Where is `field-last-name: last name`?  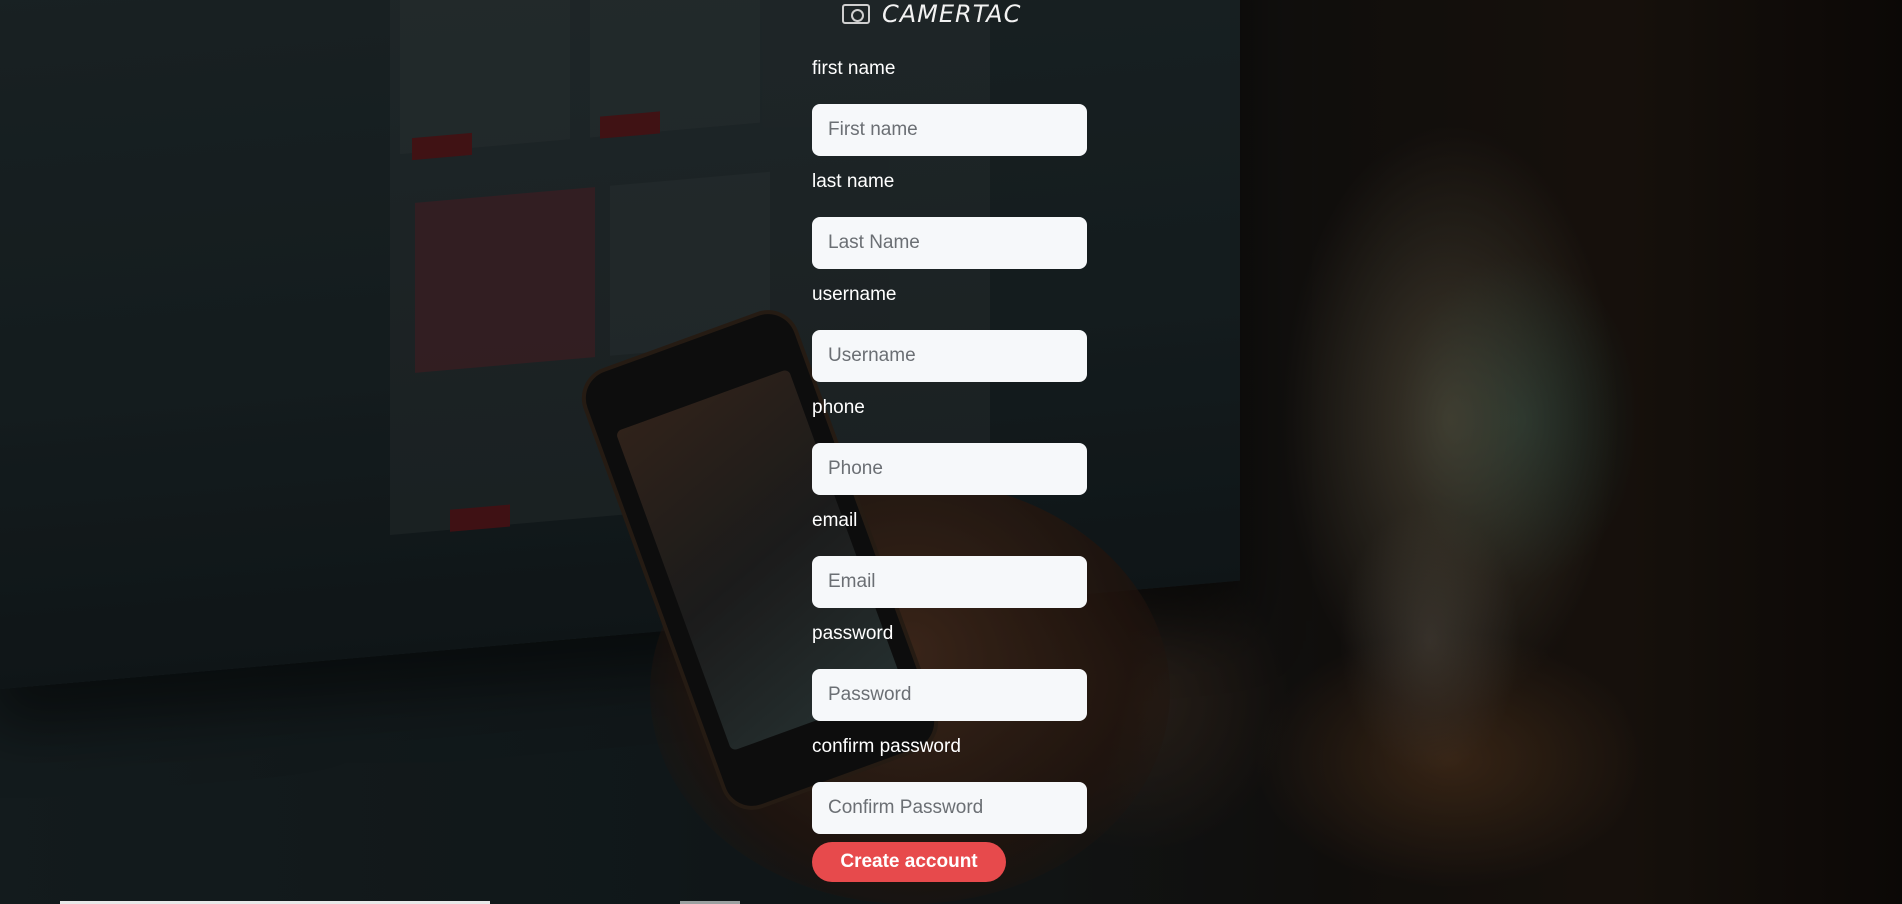
field-last-name: last name is located at coordinates (949, 221).